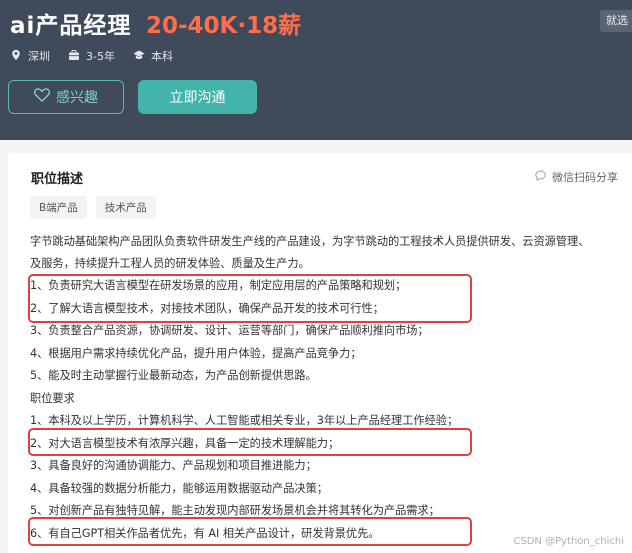  Describe the element at coordinates (218, 285) in the screenshot. I see `duty-item: 1、负责研究大语言模型在研发场景的应用，制定应用层的产品策略和规划；` at that location.